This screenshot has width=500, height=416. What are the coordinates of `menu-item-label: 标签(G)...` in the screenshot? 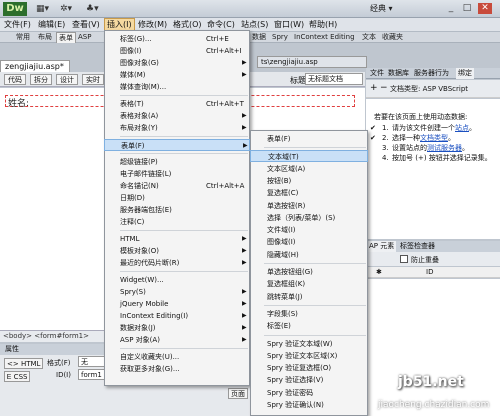 It's located at (136, 39).